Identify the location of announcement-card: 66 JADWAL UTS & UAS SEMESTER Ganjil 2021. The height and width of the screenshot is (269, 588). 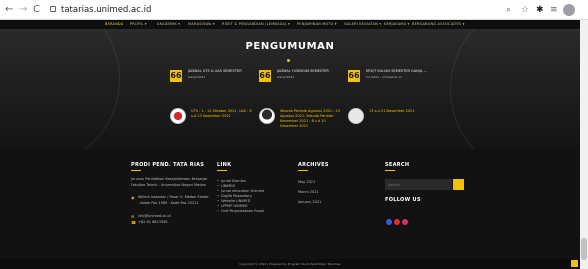
(210, 80).